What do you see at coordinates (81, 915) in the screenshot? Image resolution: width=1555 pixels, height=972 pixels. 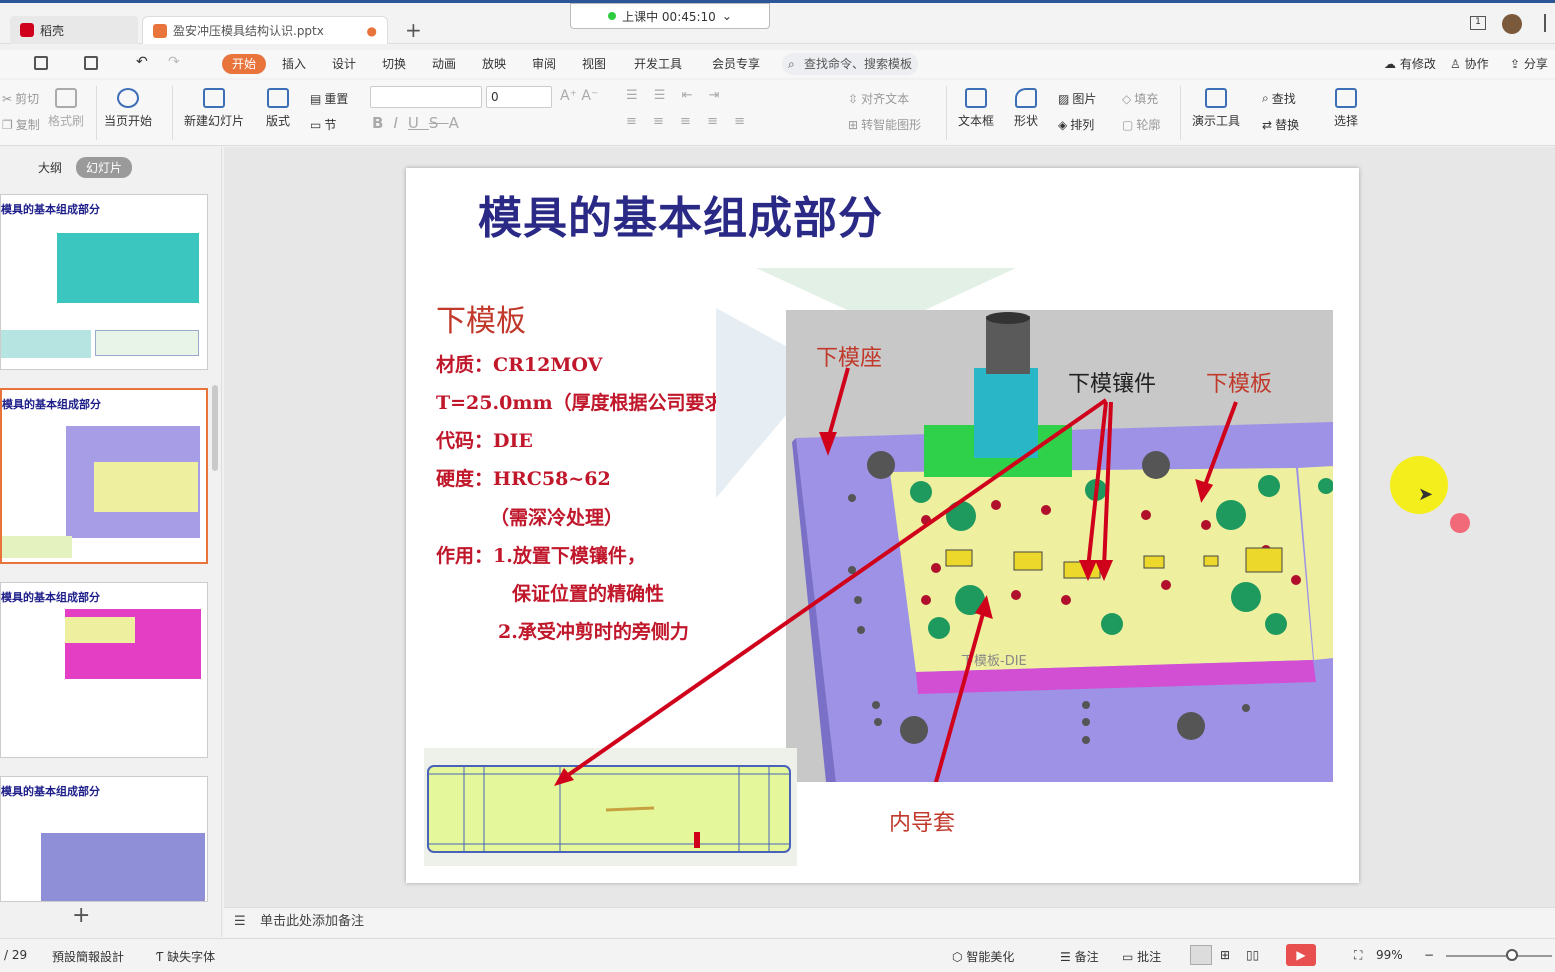 I see `add-slide-button: +` at bounding box center [81, 915].